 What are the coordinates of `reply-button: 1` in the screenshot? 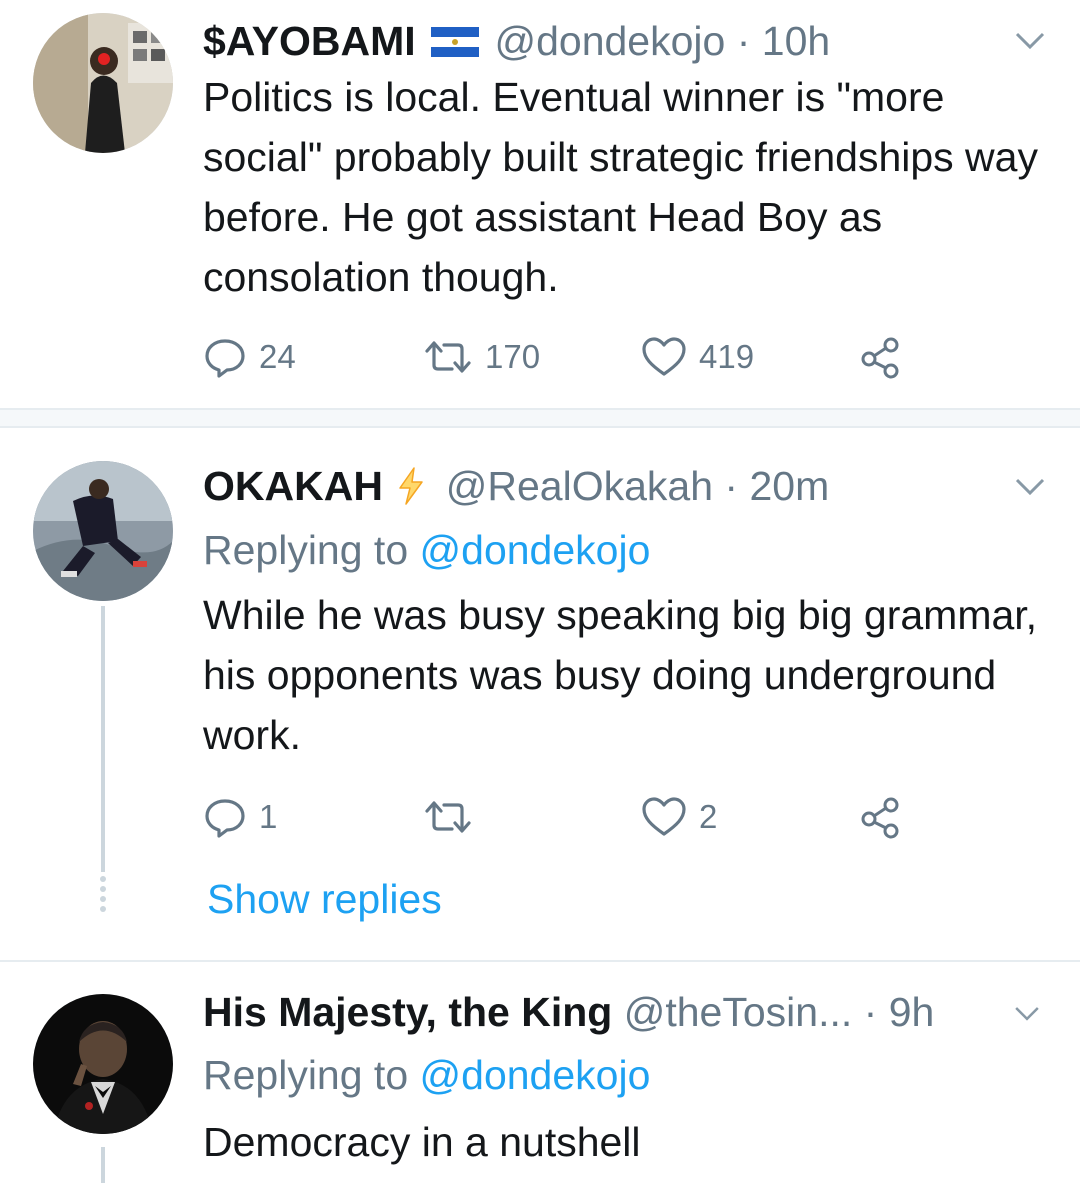 It's located at (240, 817).